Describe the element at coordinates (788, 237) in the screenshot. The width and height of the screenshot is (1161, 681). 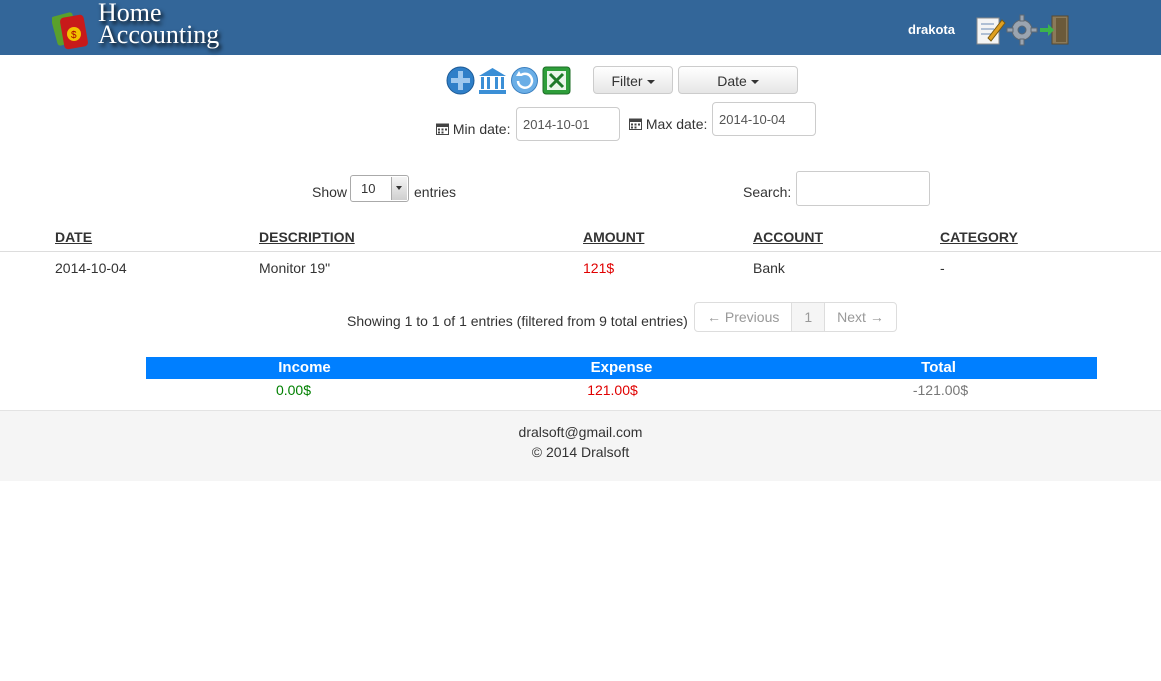
I see `column-header-account: ACCOUNT` at that location.